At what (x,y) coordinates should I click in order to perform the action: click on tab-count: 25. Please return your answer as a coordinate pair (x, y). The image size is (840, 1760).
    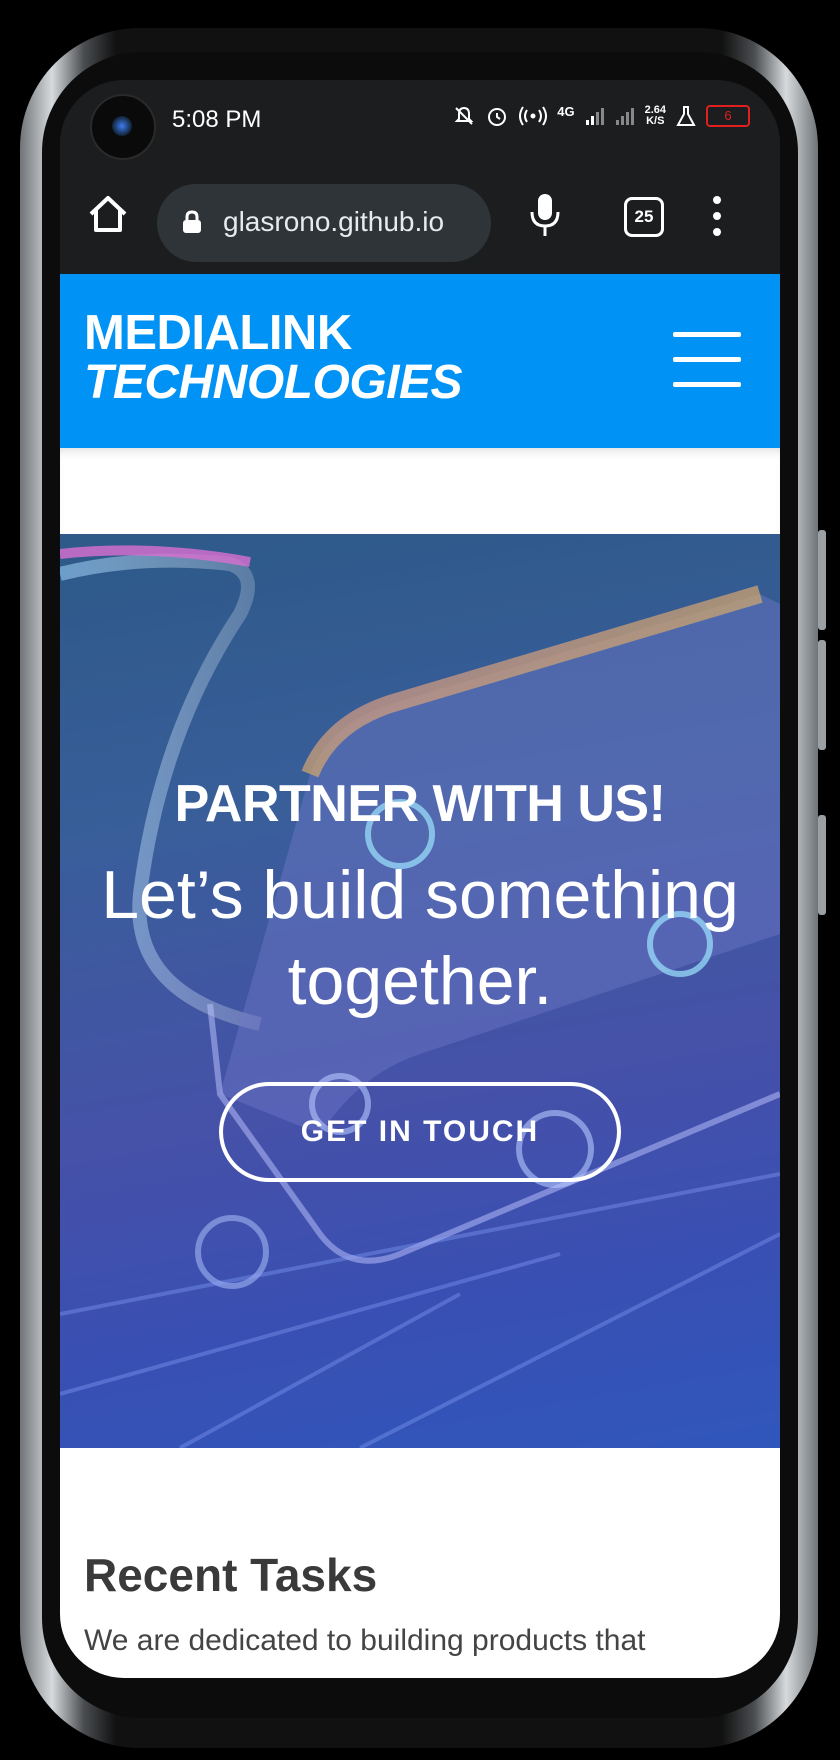
    Looking at the image, I should click on (644, 216).